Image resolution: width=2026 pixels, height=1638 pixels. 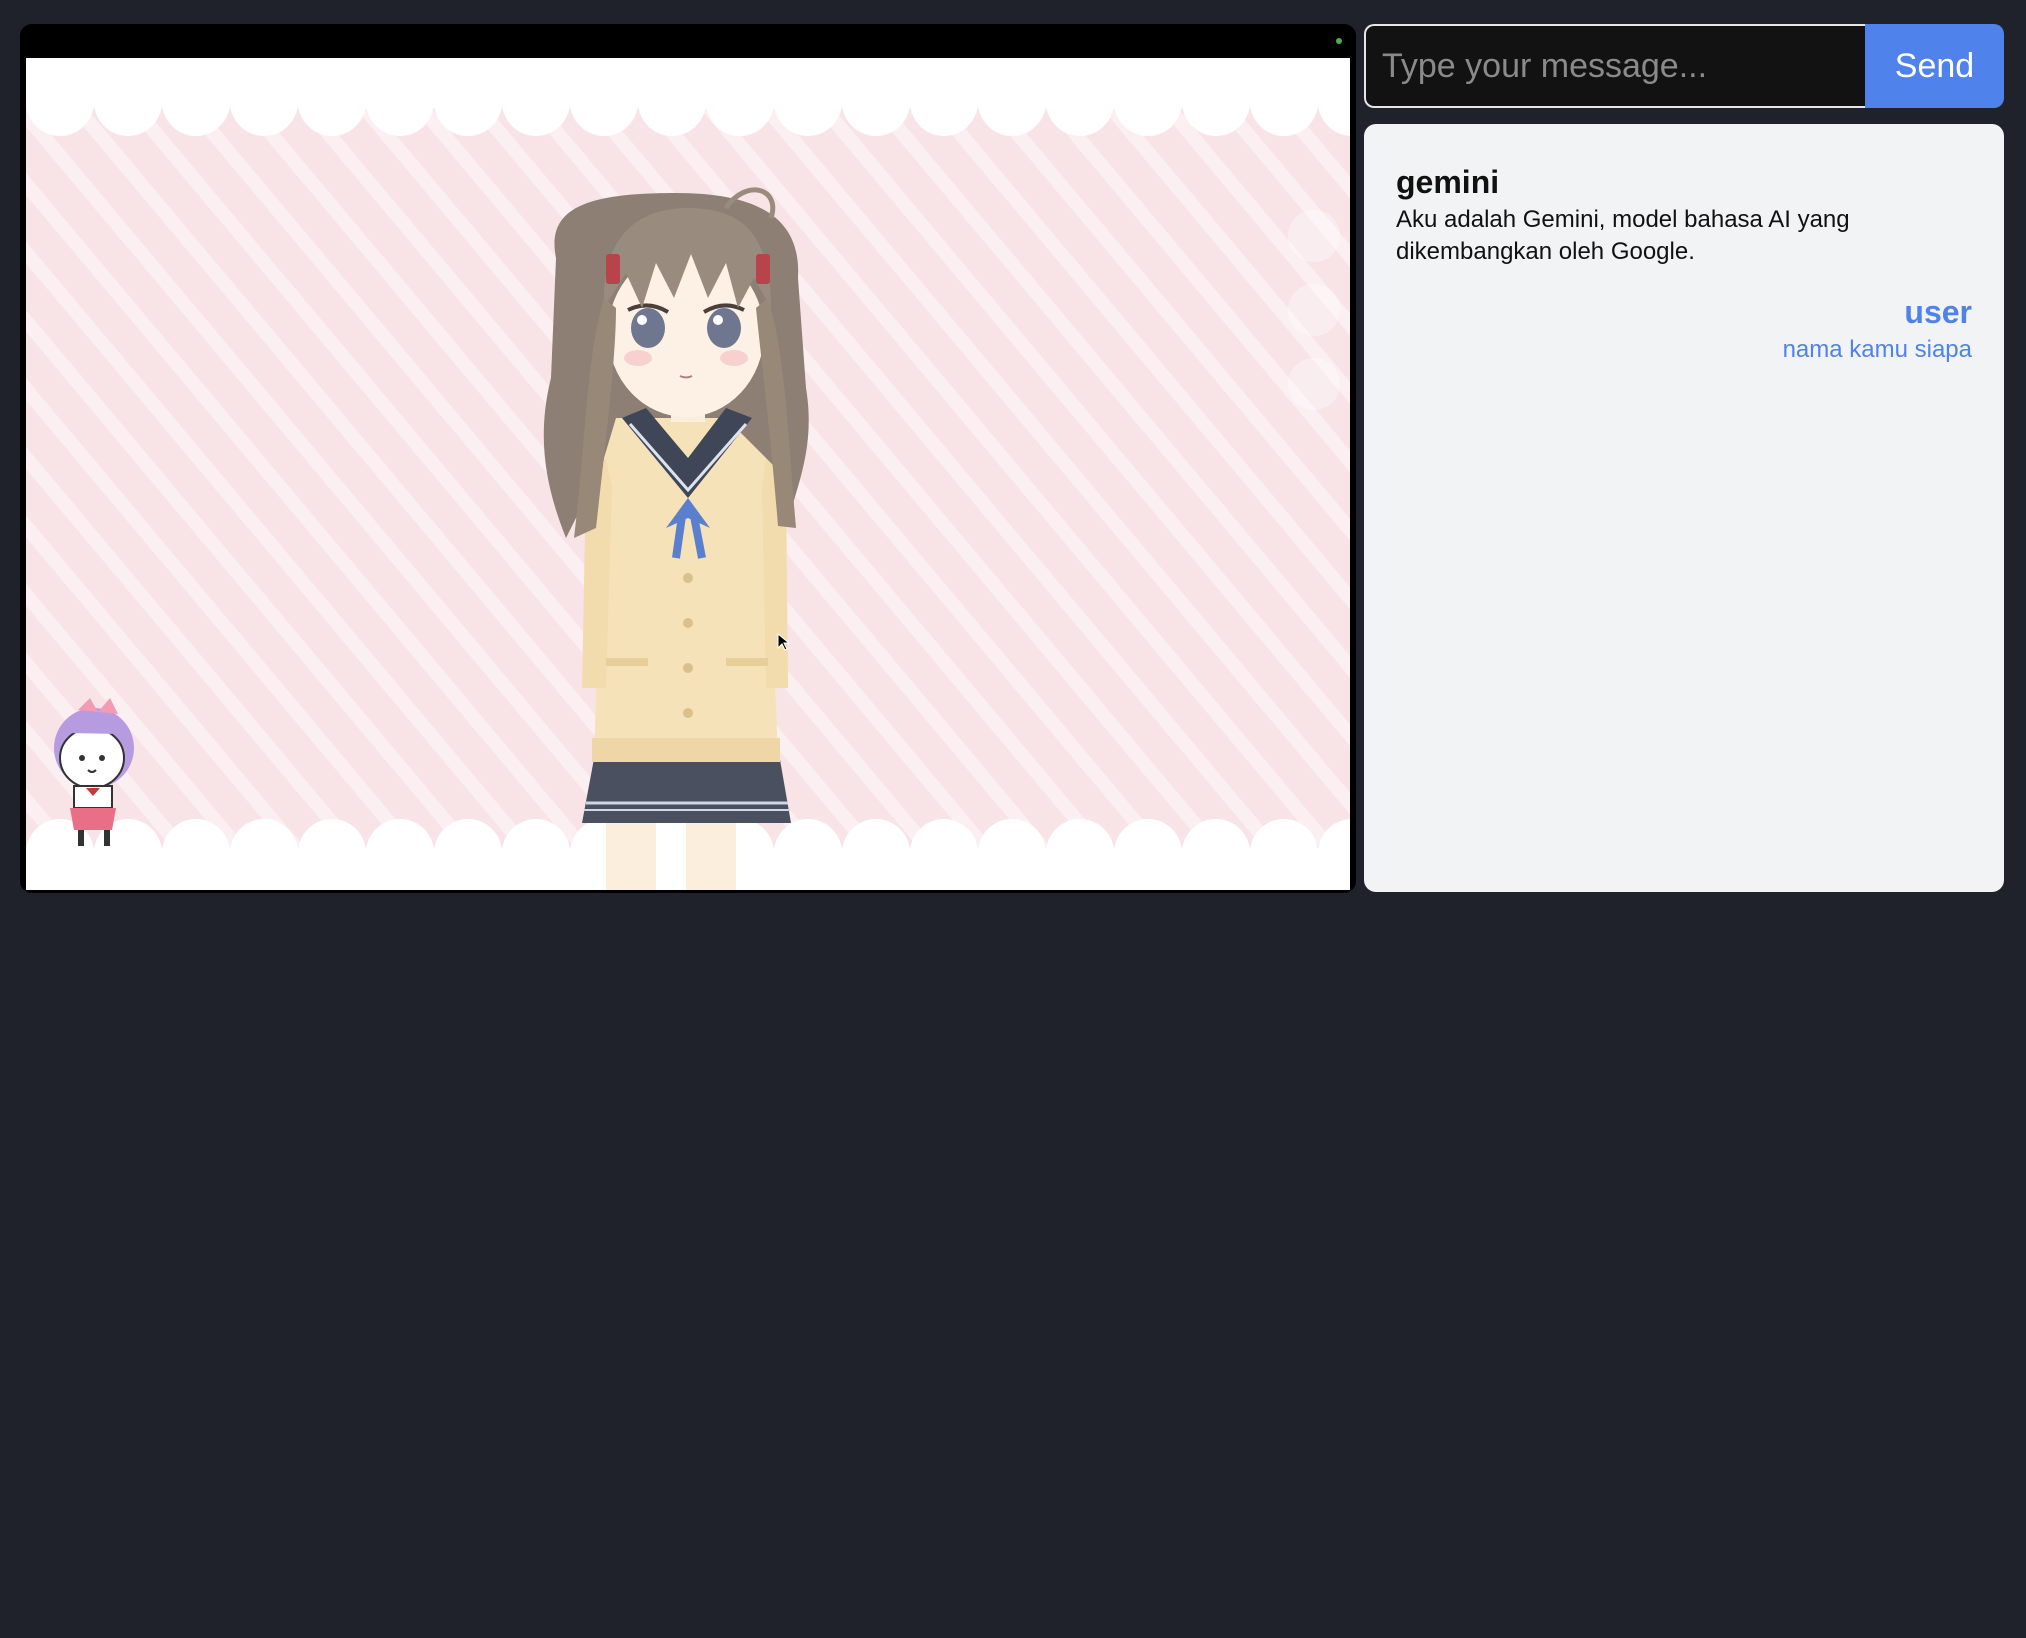 What do you see at coordinates (1339, 41) in the screenshot?
I see `status-indicator-icon` at bounding box center [1339, 41].